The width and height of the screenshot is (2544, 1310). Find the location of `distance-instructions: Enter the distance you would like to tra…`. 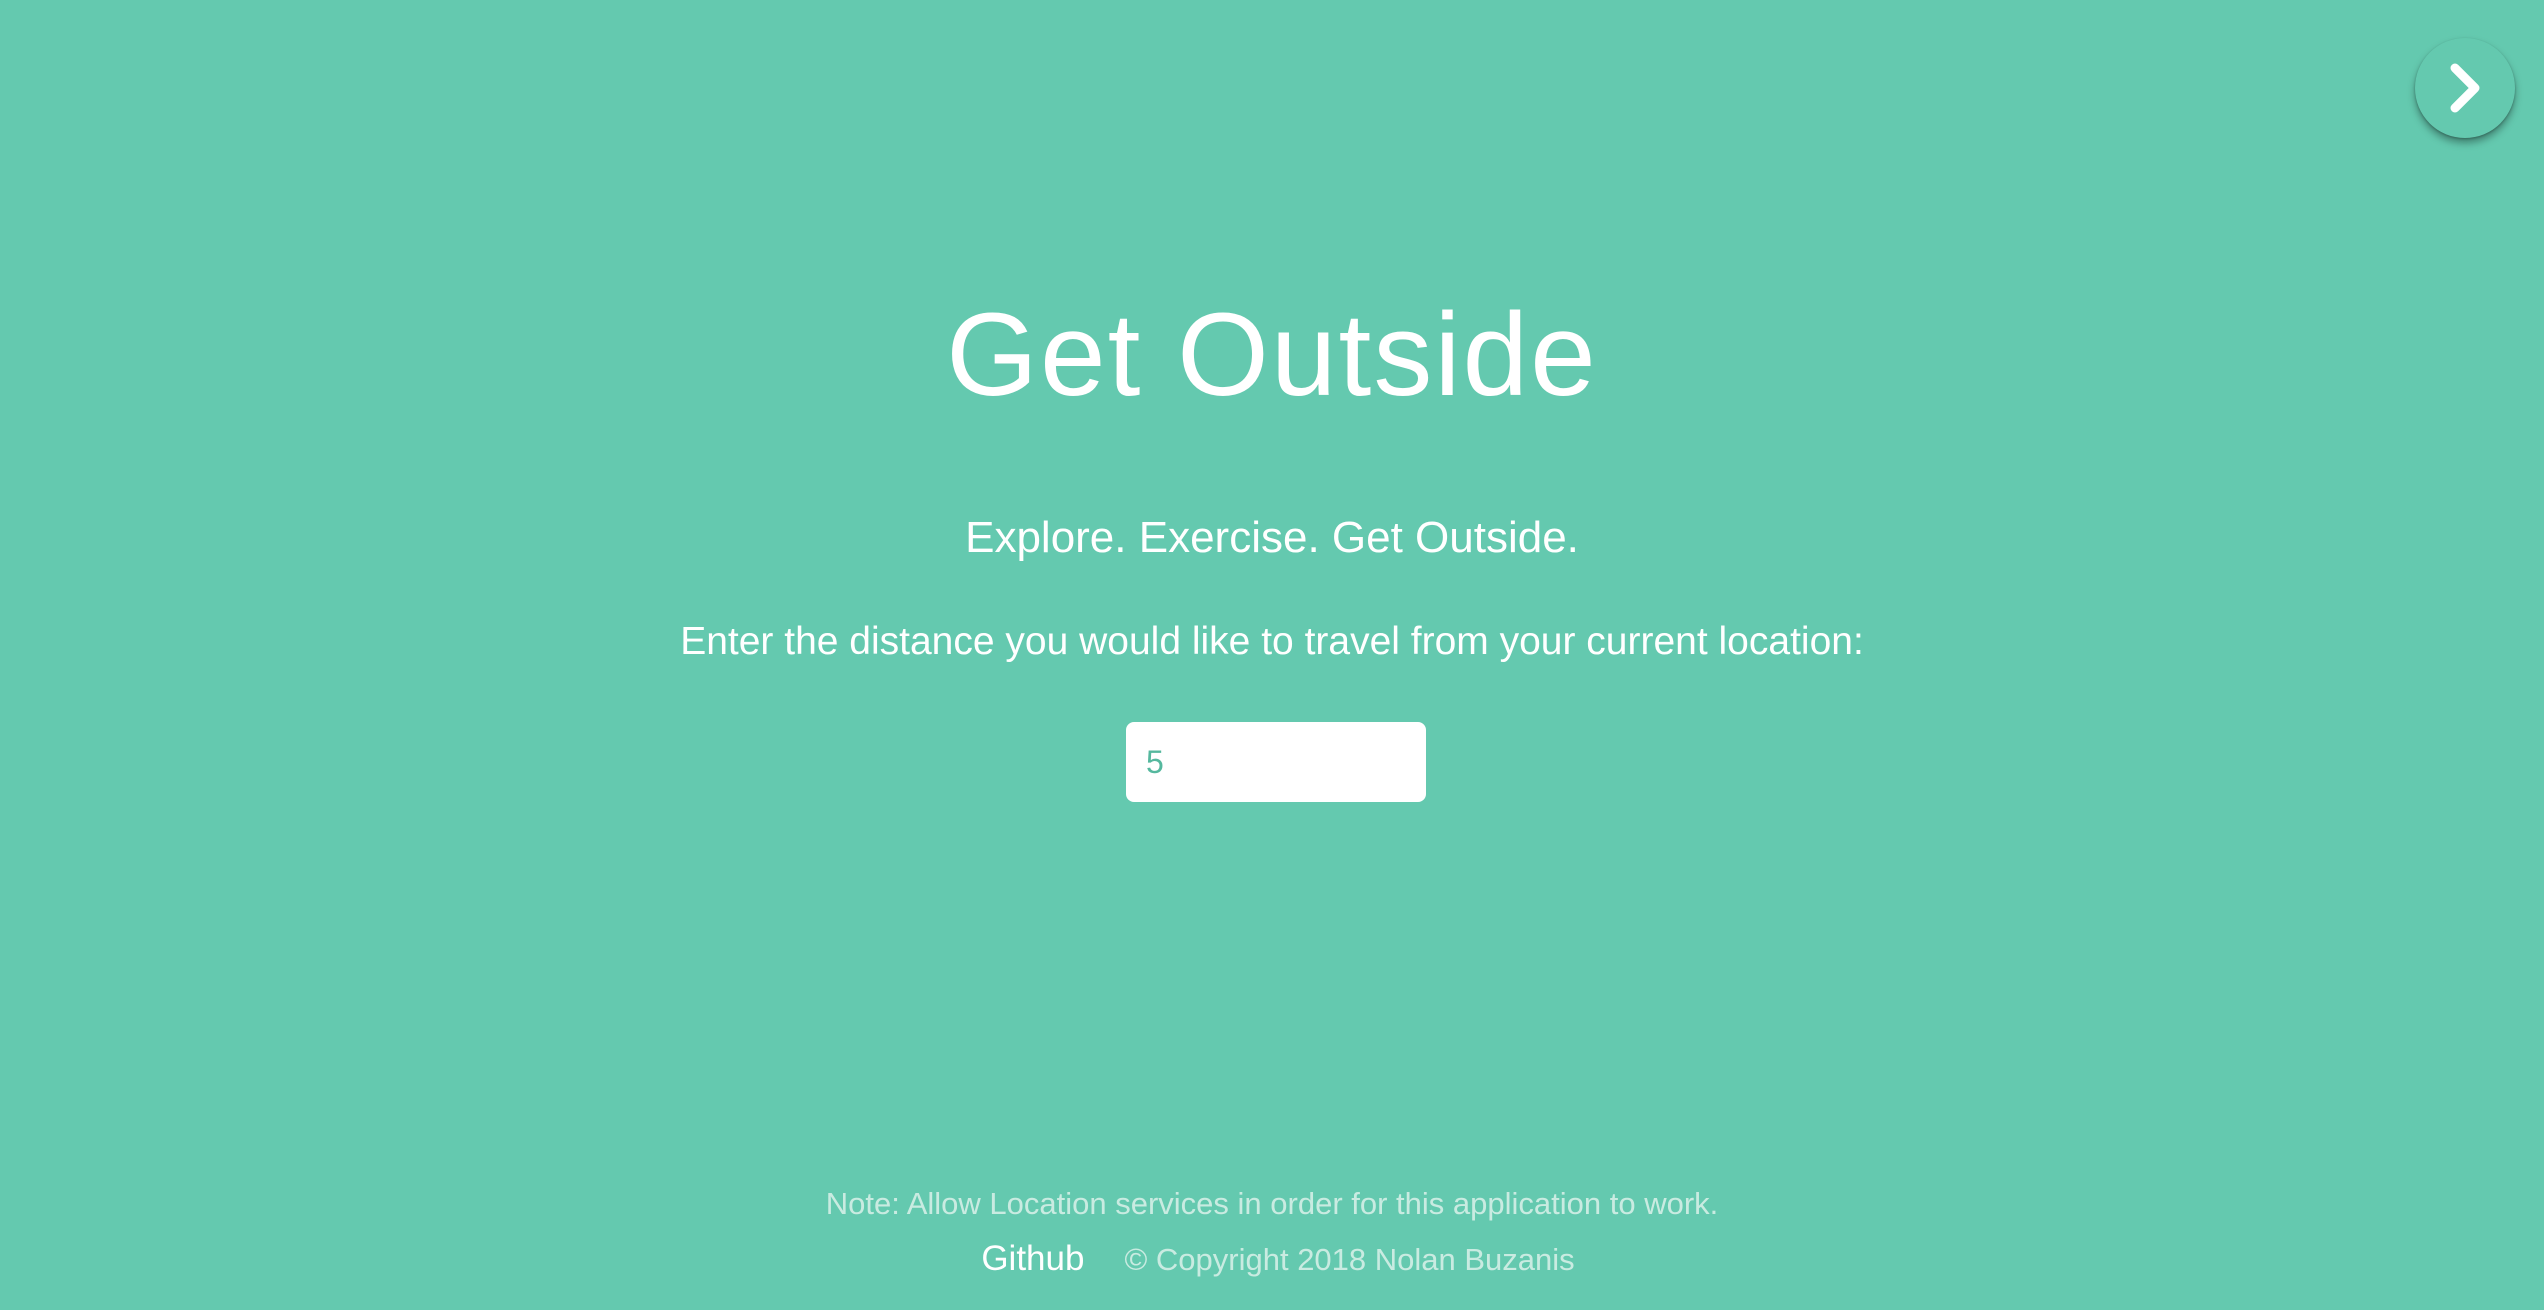

distance-instructions: Enter the distance you would like to tra… is located at coordinates (1272, 641).